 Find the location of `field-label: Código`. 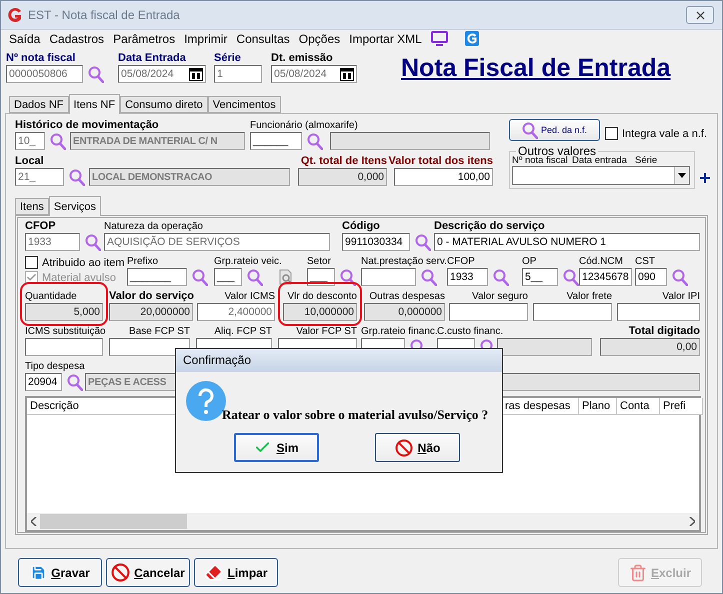

field-label: Código is located at coordinates (361, 226).